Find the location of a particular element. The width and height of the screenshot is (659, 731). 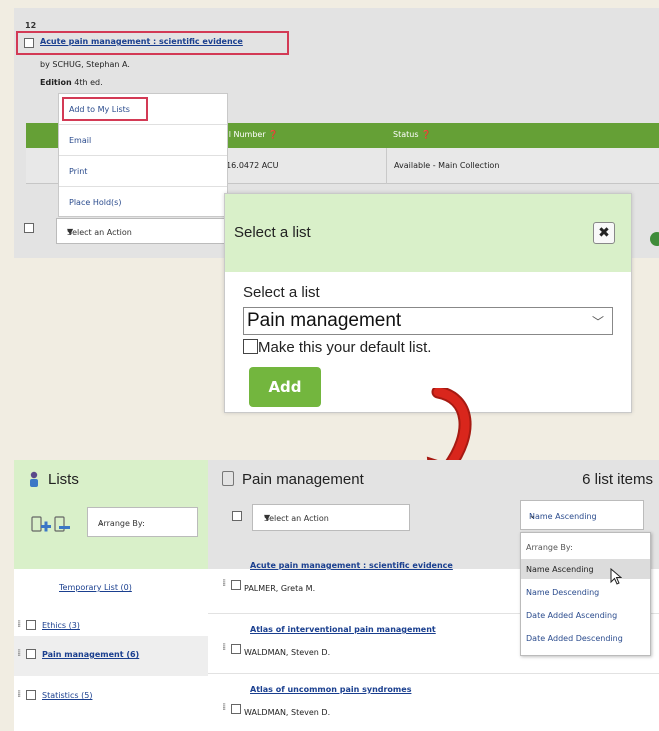

chevron-down-icon: ⌄ is located at coordinates (532, 515).